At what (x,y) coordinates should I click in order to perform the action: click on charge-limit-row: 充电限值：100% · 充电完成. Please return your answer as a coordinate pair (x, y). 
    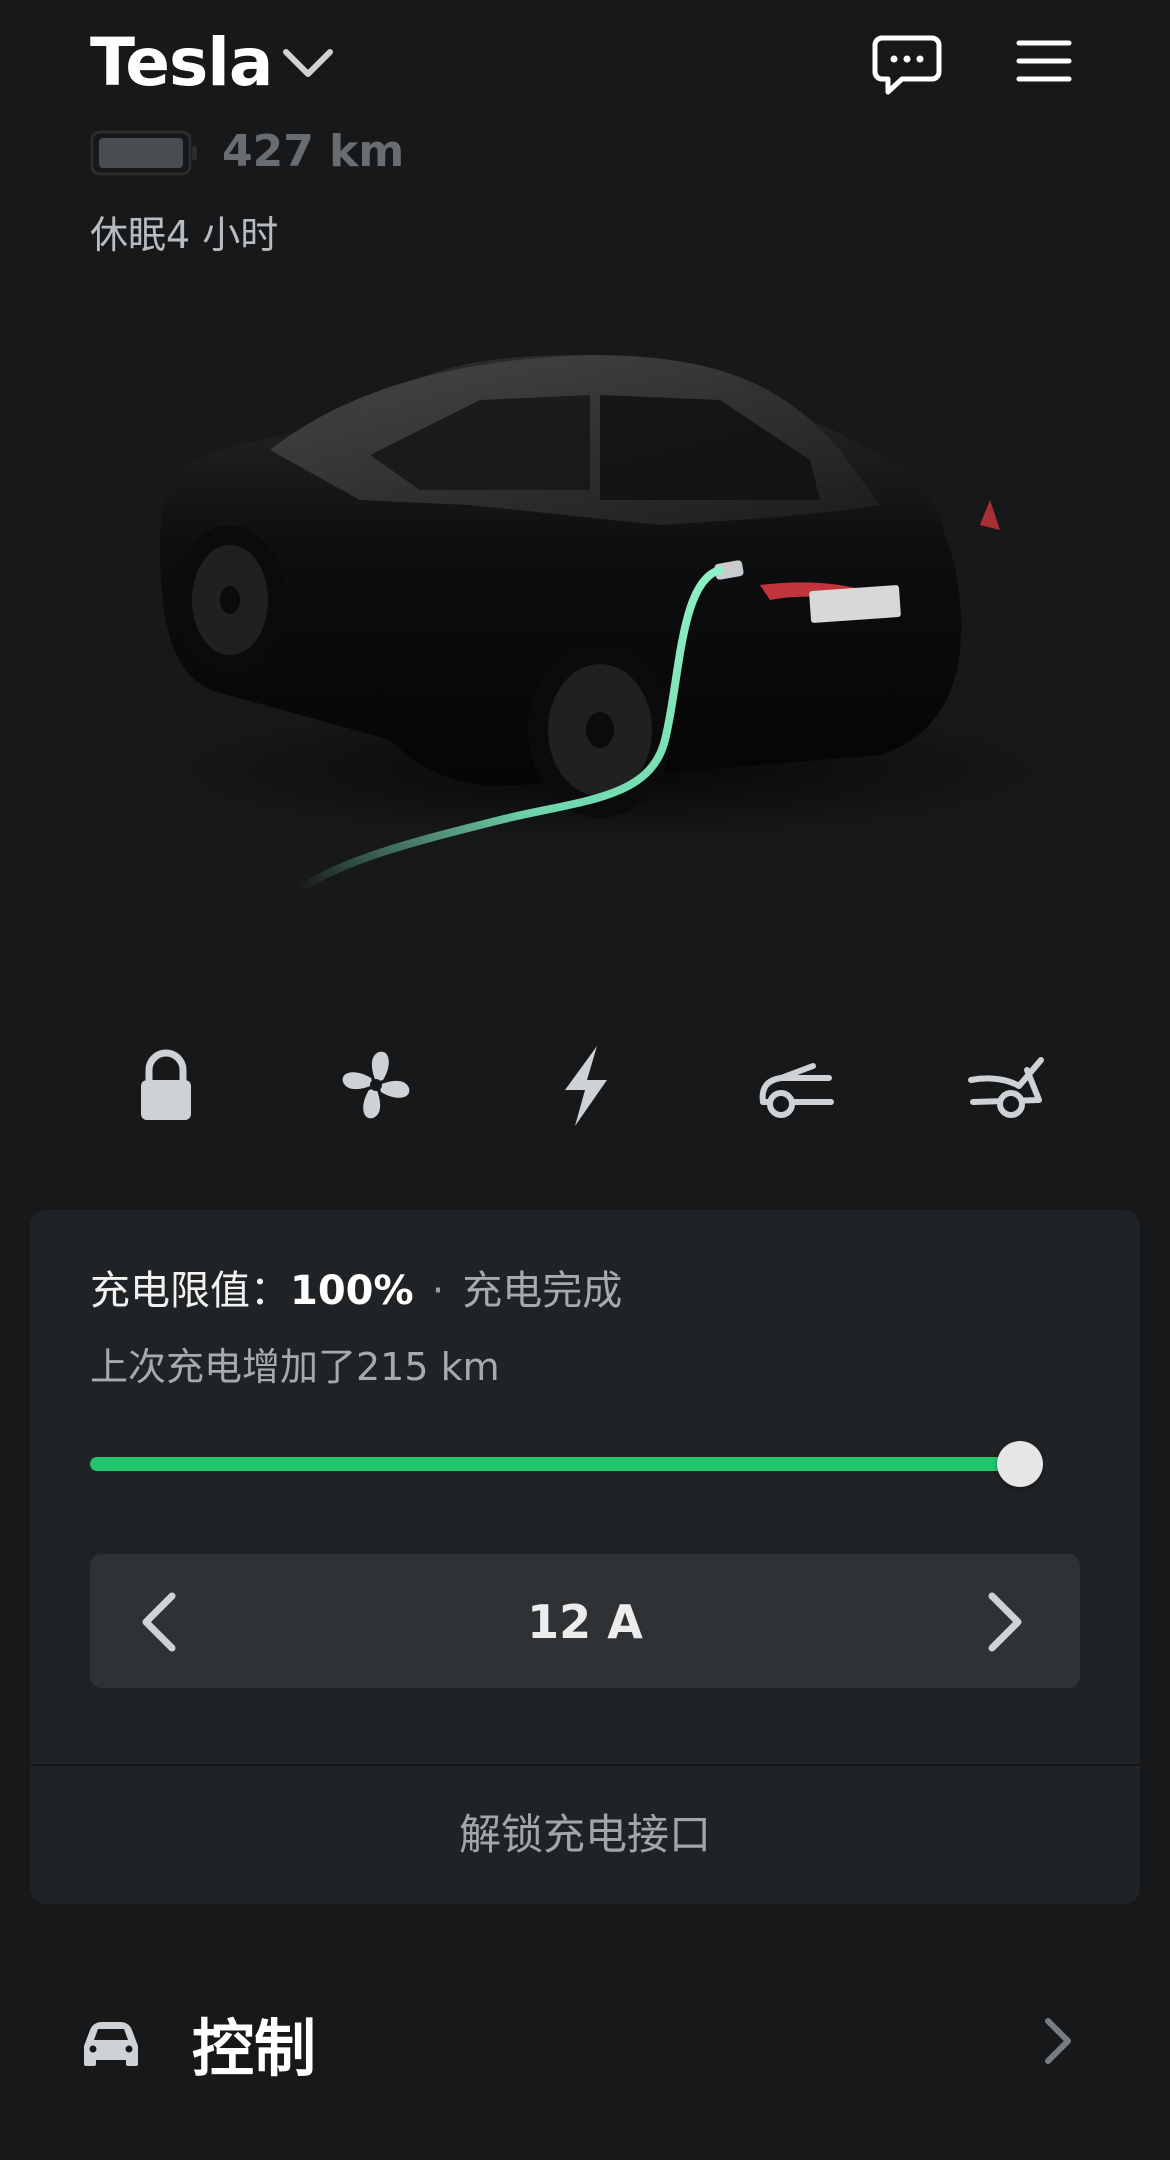
    Looking at the image, I should click on (356, 1287).